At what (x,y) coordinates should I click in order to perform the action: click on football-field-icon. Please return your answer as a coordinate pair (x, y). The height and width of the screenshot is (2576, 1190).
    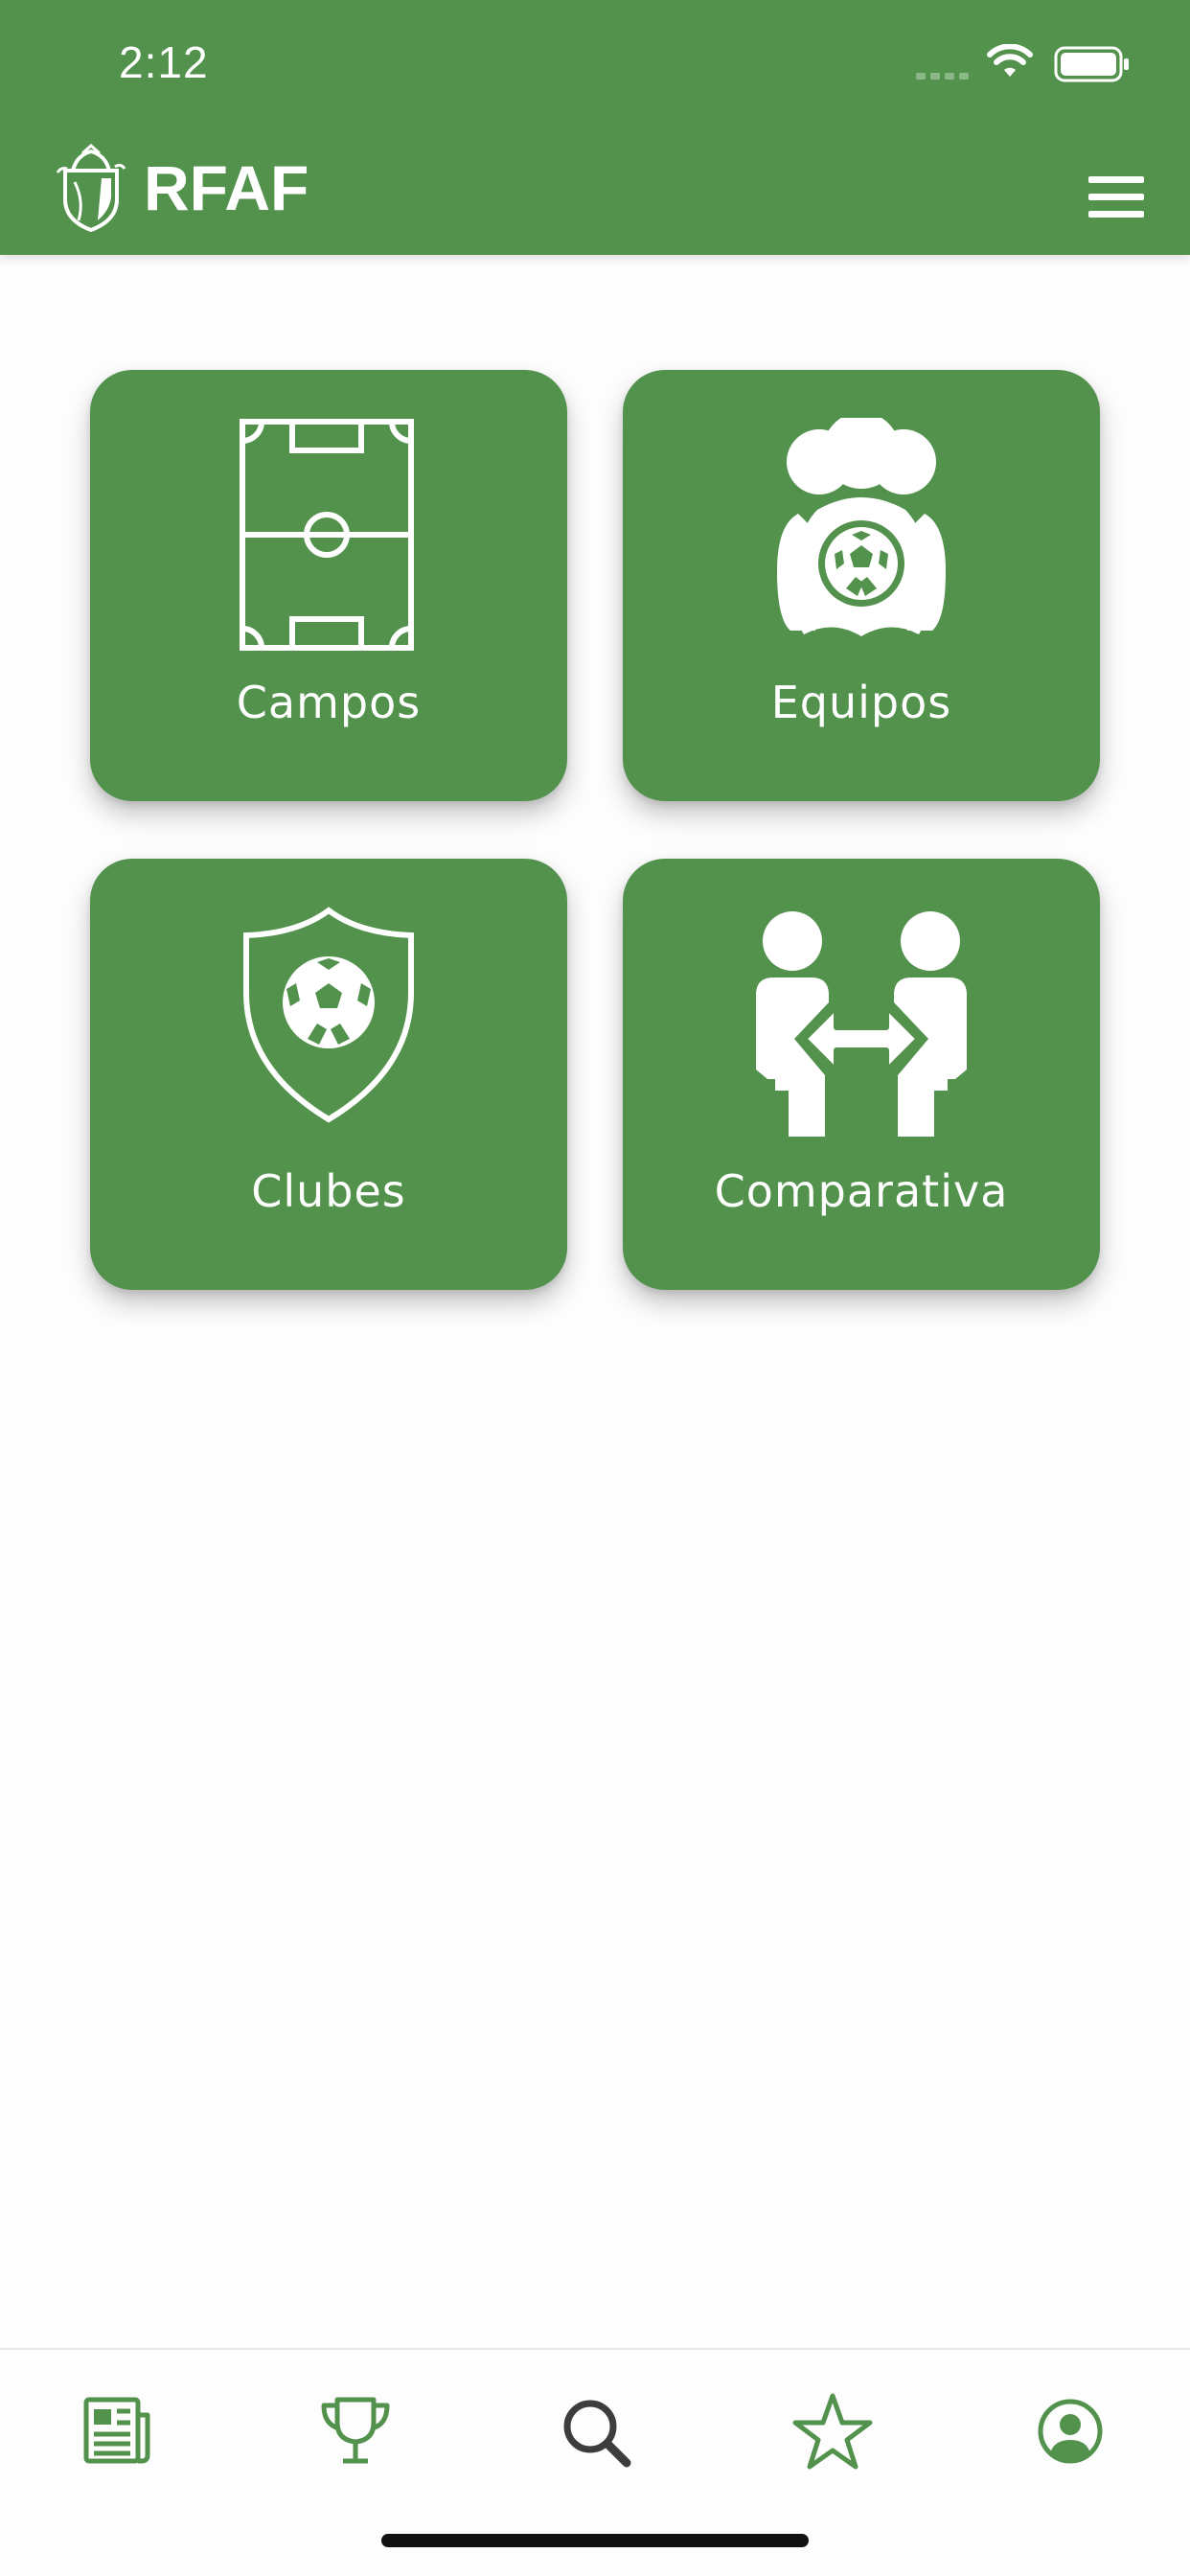
    Looking at the image, I should click on (327, 535).